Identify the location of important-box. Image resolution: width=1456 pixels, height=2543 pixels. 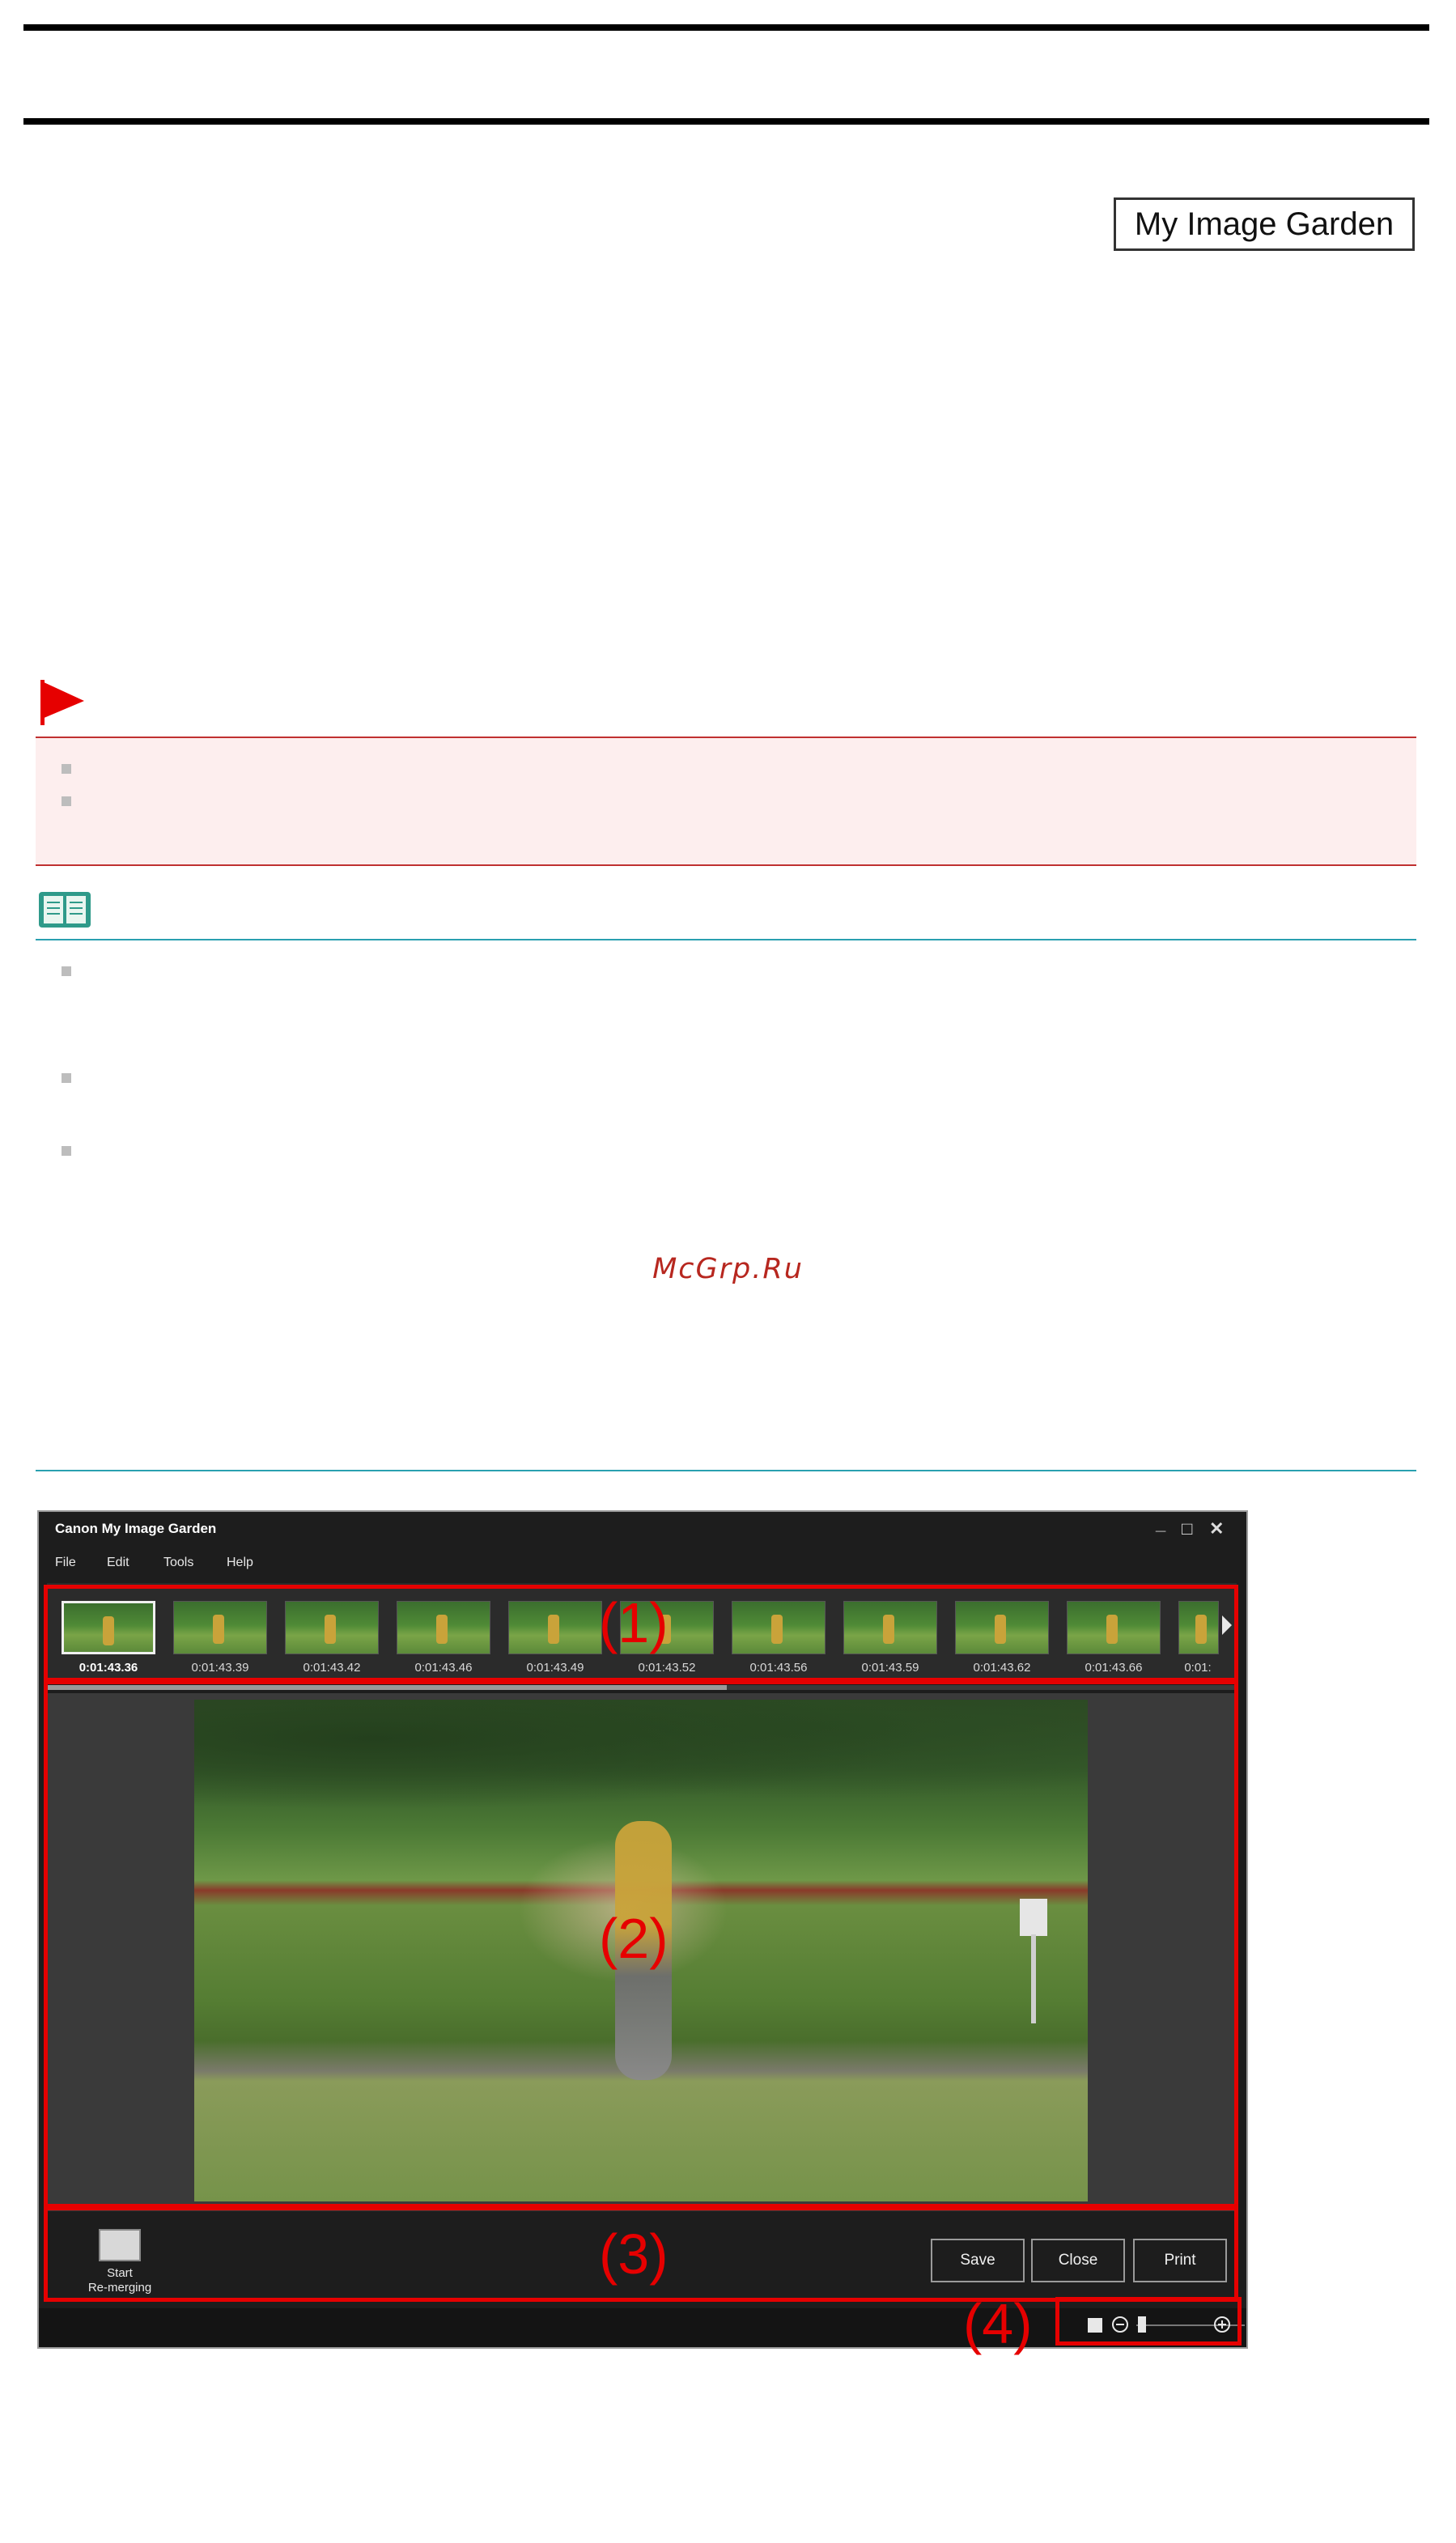
(726, 801).